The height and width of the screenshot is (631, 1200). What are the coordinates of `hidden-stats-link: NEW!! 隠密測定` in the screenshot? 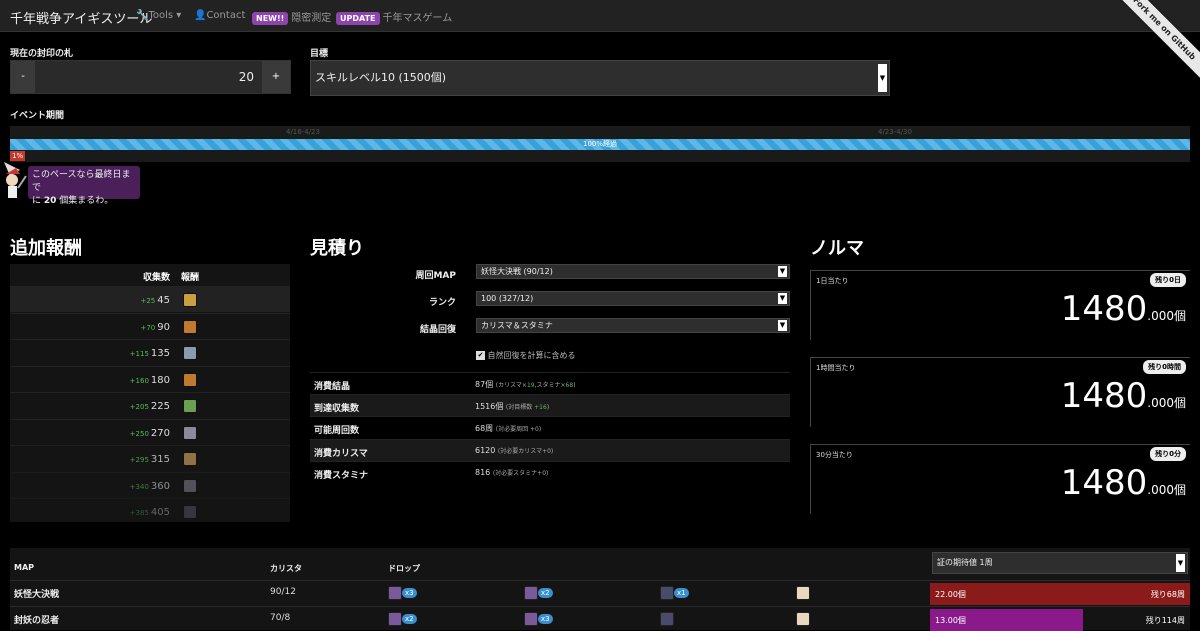 It's located at (291, 17).